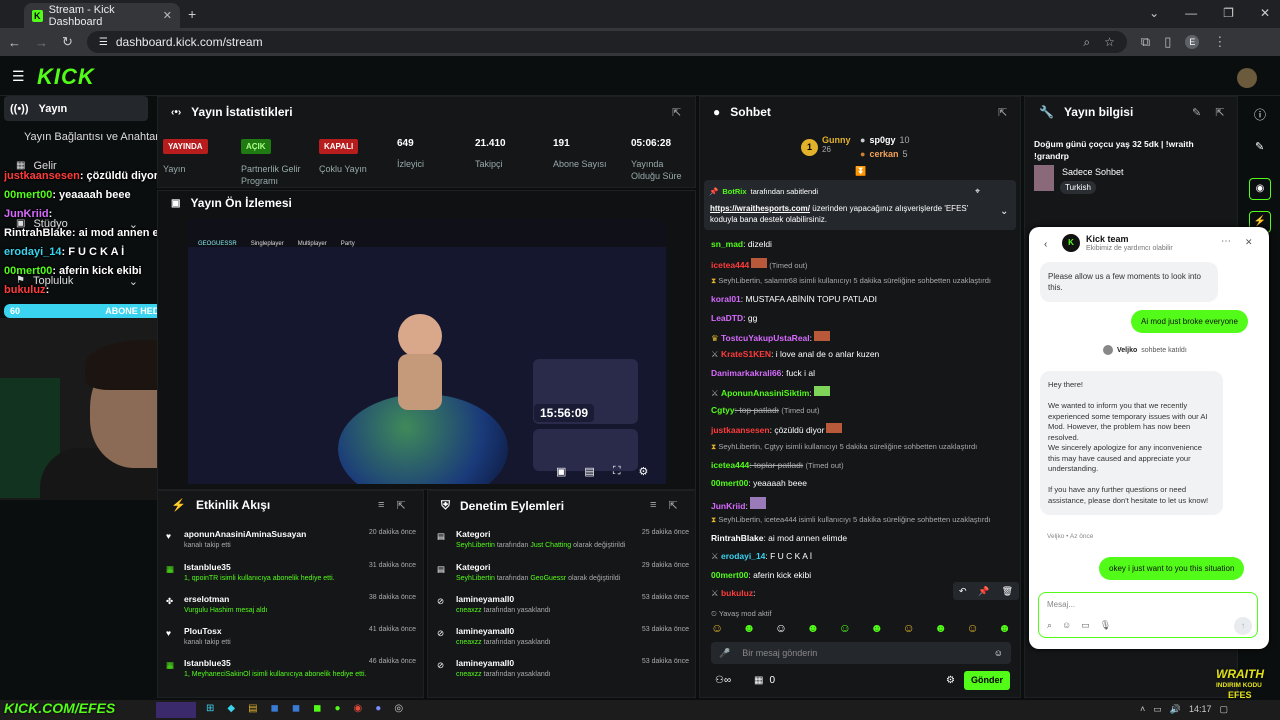 Image resolution: width=1280 pixels, height=720 pixels. Describe the element at coordinates (1228, 13) in the screenshot. I see `restore-button: ❐` at that location.